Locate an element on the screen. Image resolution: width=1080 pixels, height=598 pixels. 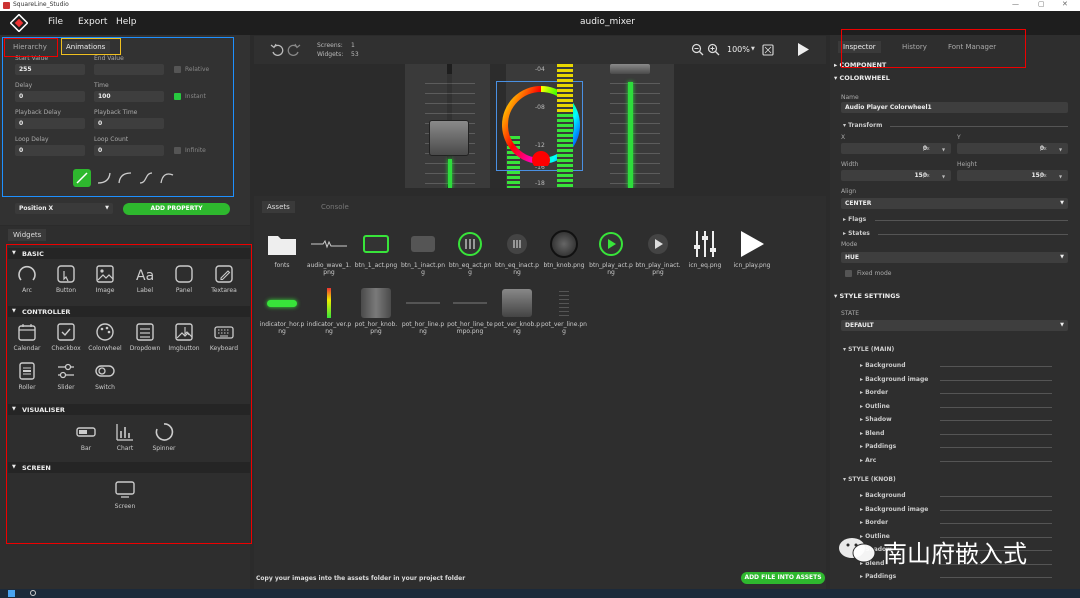
style-settings-header: ▾ STYLE SETTINGS is located at coordinates (867, 296).